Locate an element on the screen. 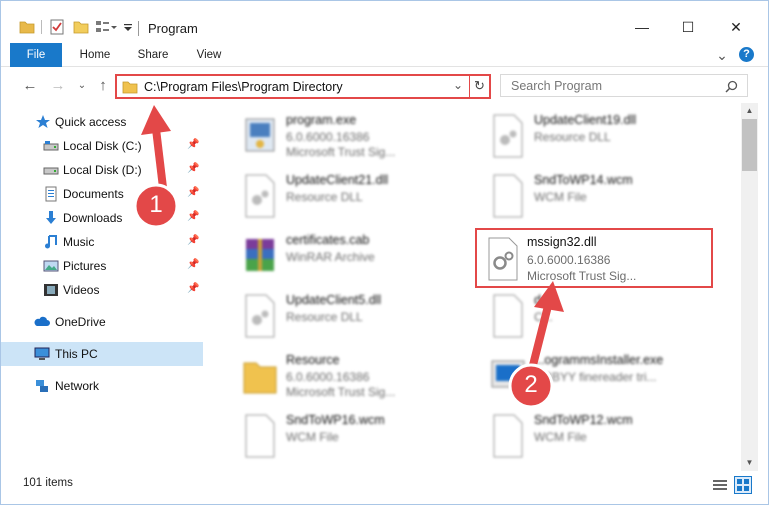 Image resolution: width=769 pixels, height=505 pixels. vertical-scrollbar: ▲ ▼ is located at coordinates (749, 287).